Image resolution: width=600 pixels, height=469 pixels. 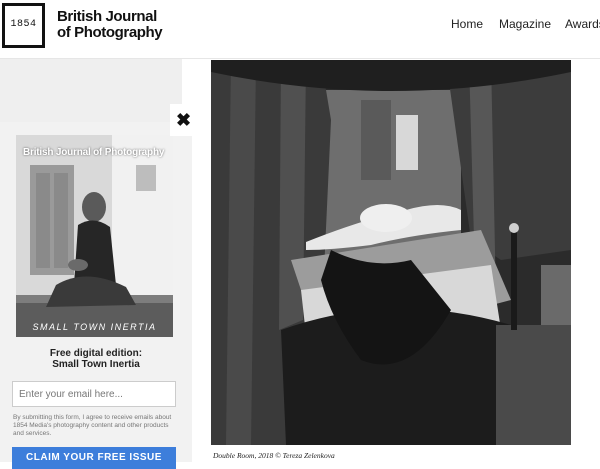 I want to click on close-icon: ✖, so click(x=183, y=120).